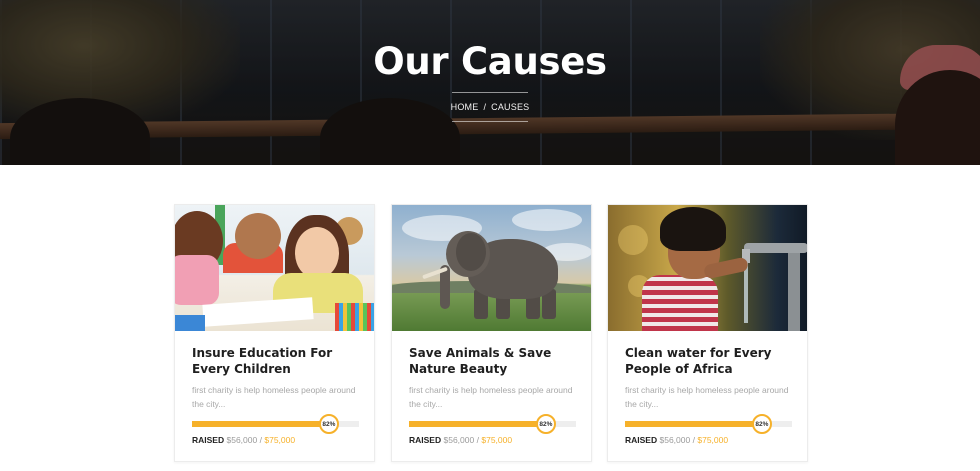 The height and width of the screenshot is (471, 980). I want to click on breadcrumb-current: CAUSES, so click(510, 107).